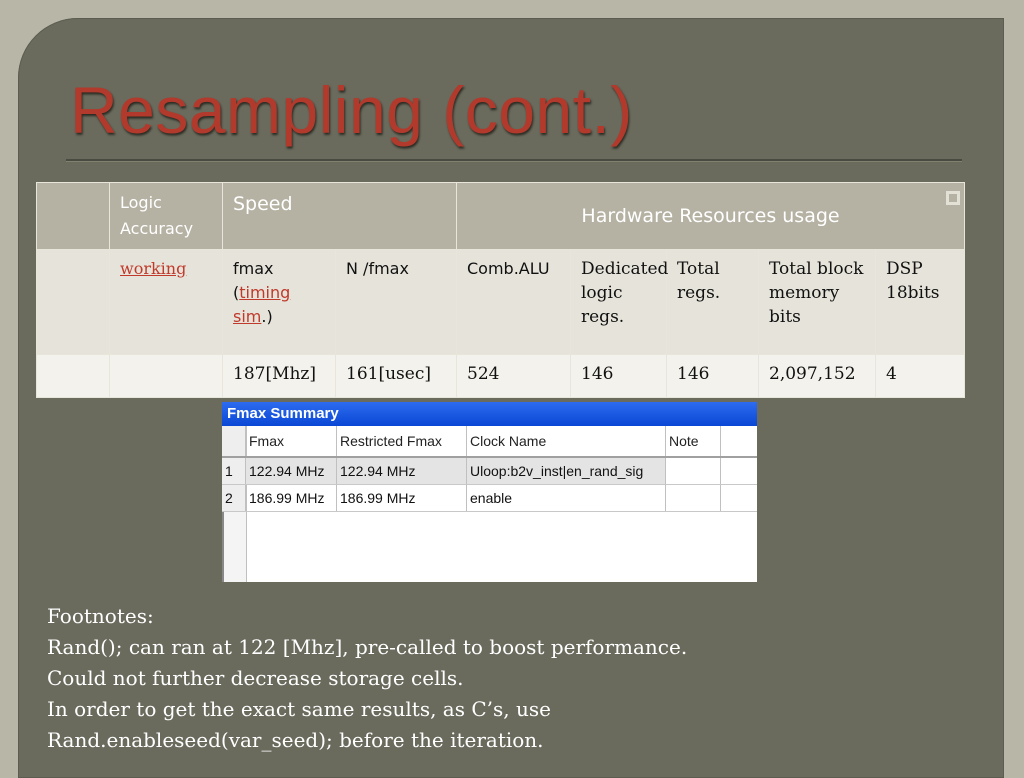 Image resolution: width=1024 pixels, height=778 pixels. What do you see at coordinates (920, 302) in the screenshot?
I see `cell-dsp: DSP 18bits` at bounding box center [920, 302].